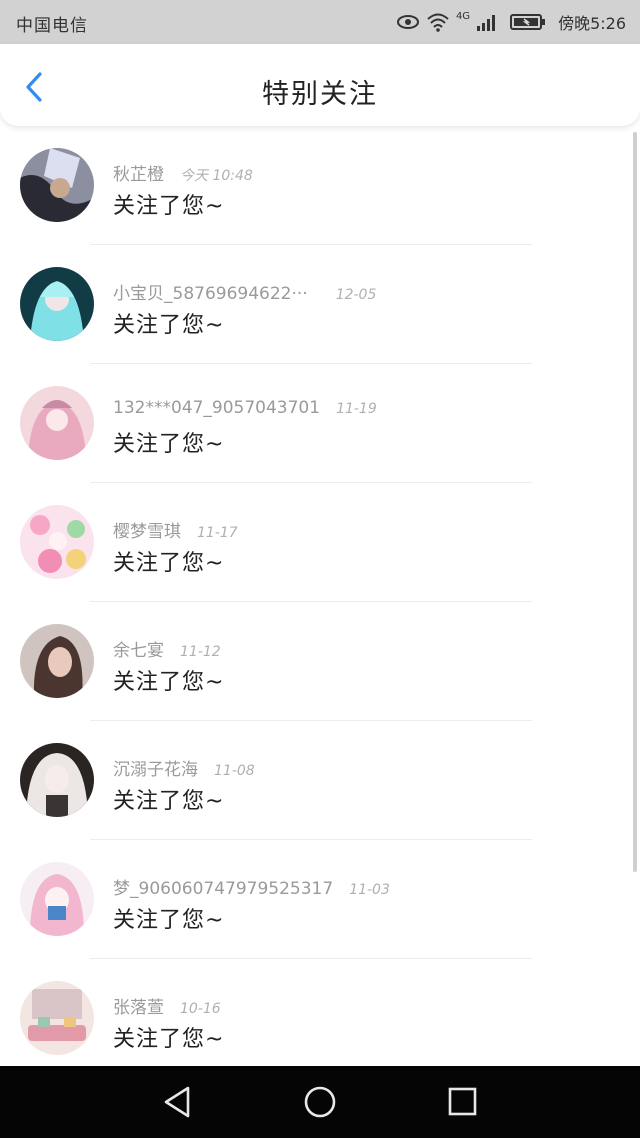 The image size is (640, 1138). Describe the element at coordinates (356, 409) in the screenshot. I see `timestamp: 11-19` at that location.